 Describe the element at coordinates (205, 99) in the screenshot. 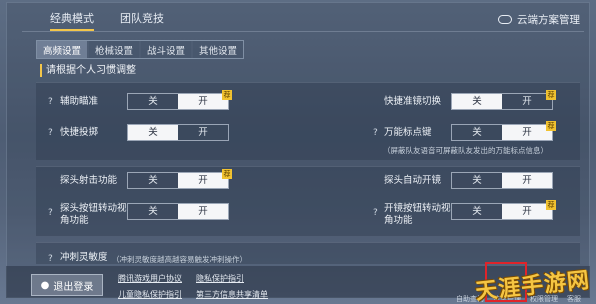

I see `aim-assist-on: 开荐` at that location.